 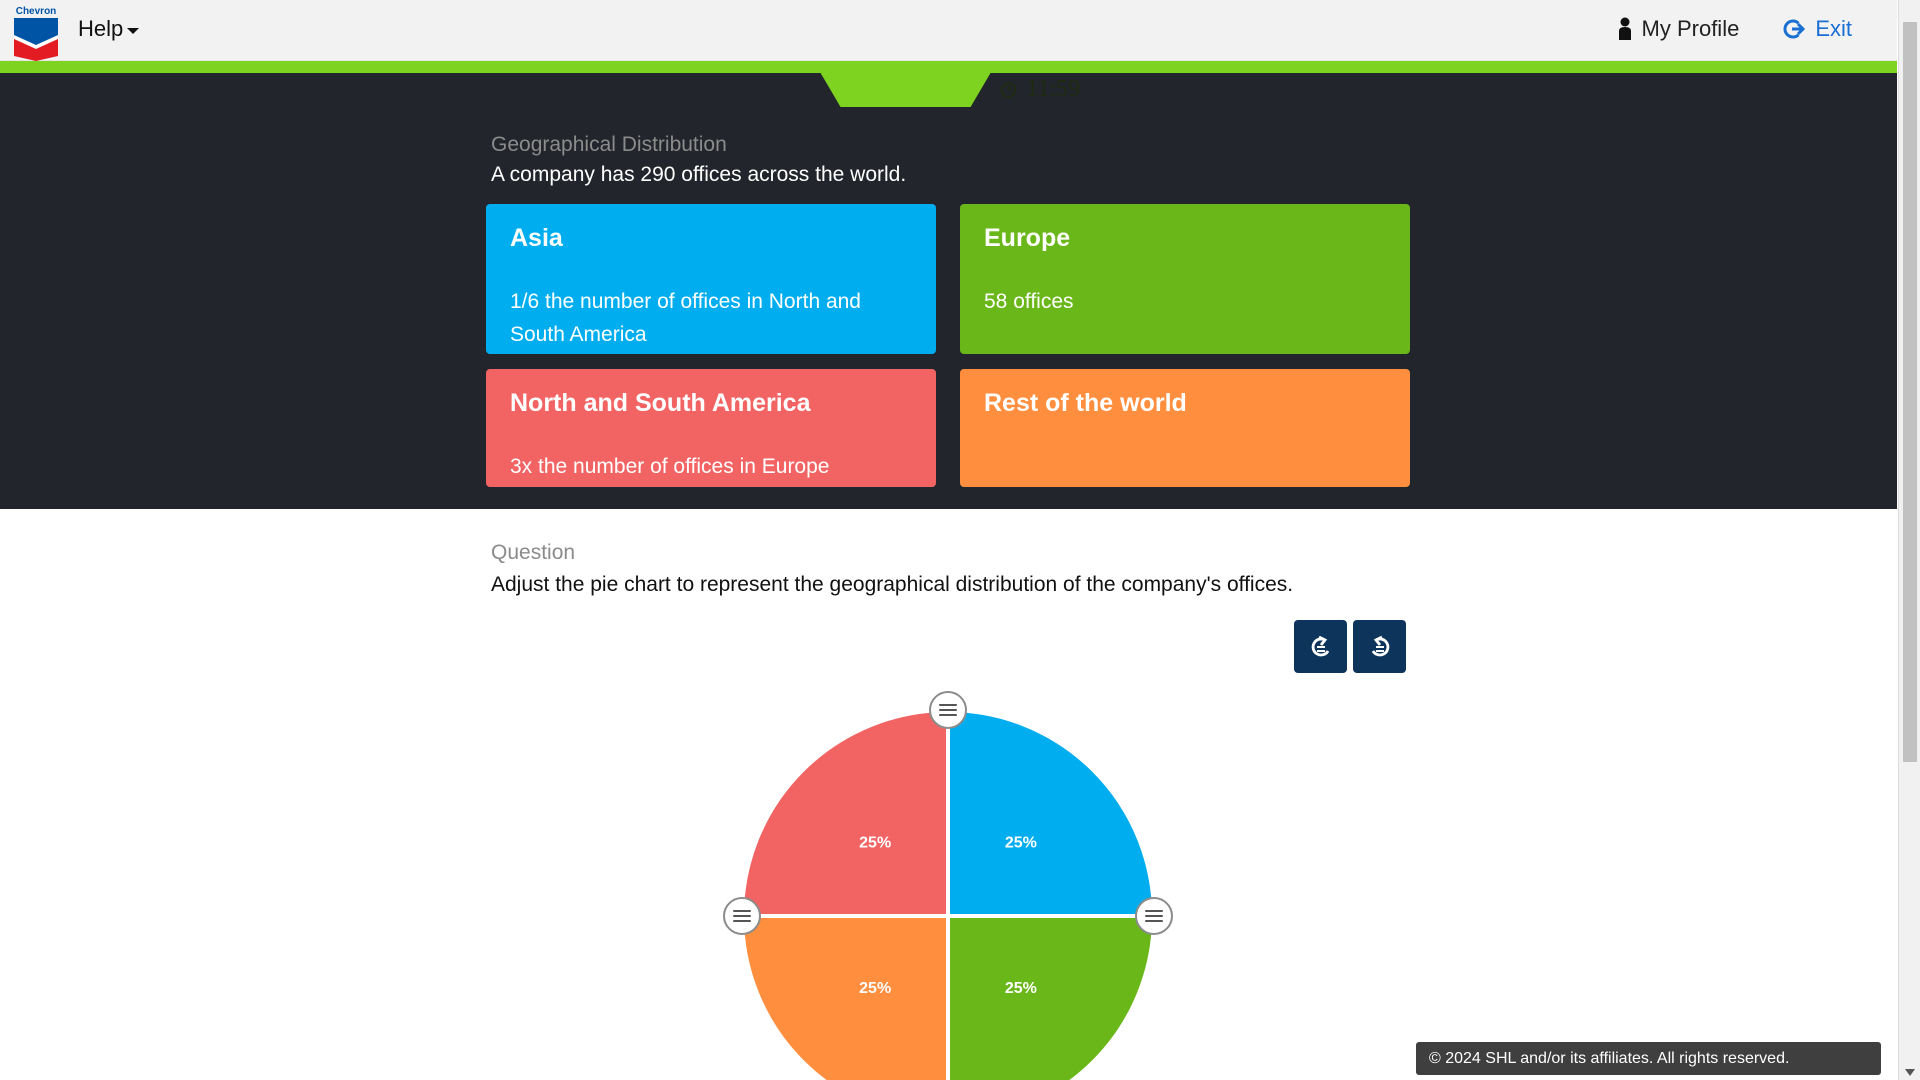 What do you see at coordinates (1350, 646) in the screenshot?
I see `chart-action-buttons` at bounding box center [1350, 646].